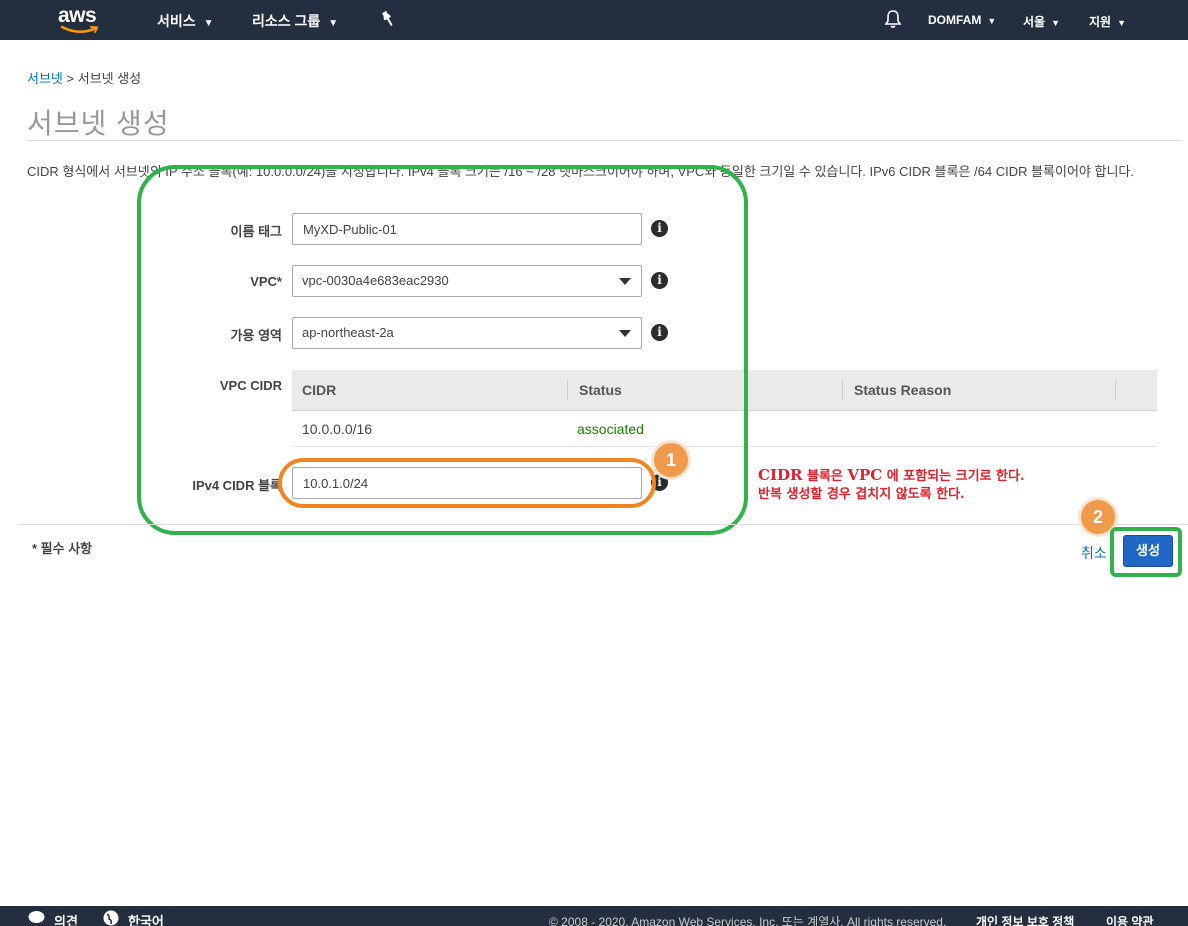 The height and width of the screenshot is (926, 1188). Describe the element at coordinates (671, 460) in the screenshot. I see `step-badge-1: 1` at that location.